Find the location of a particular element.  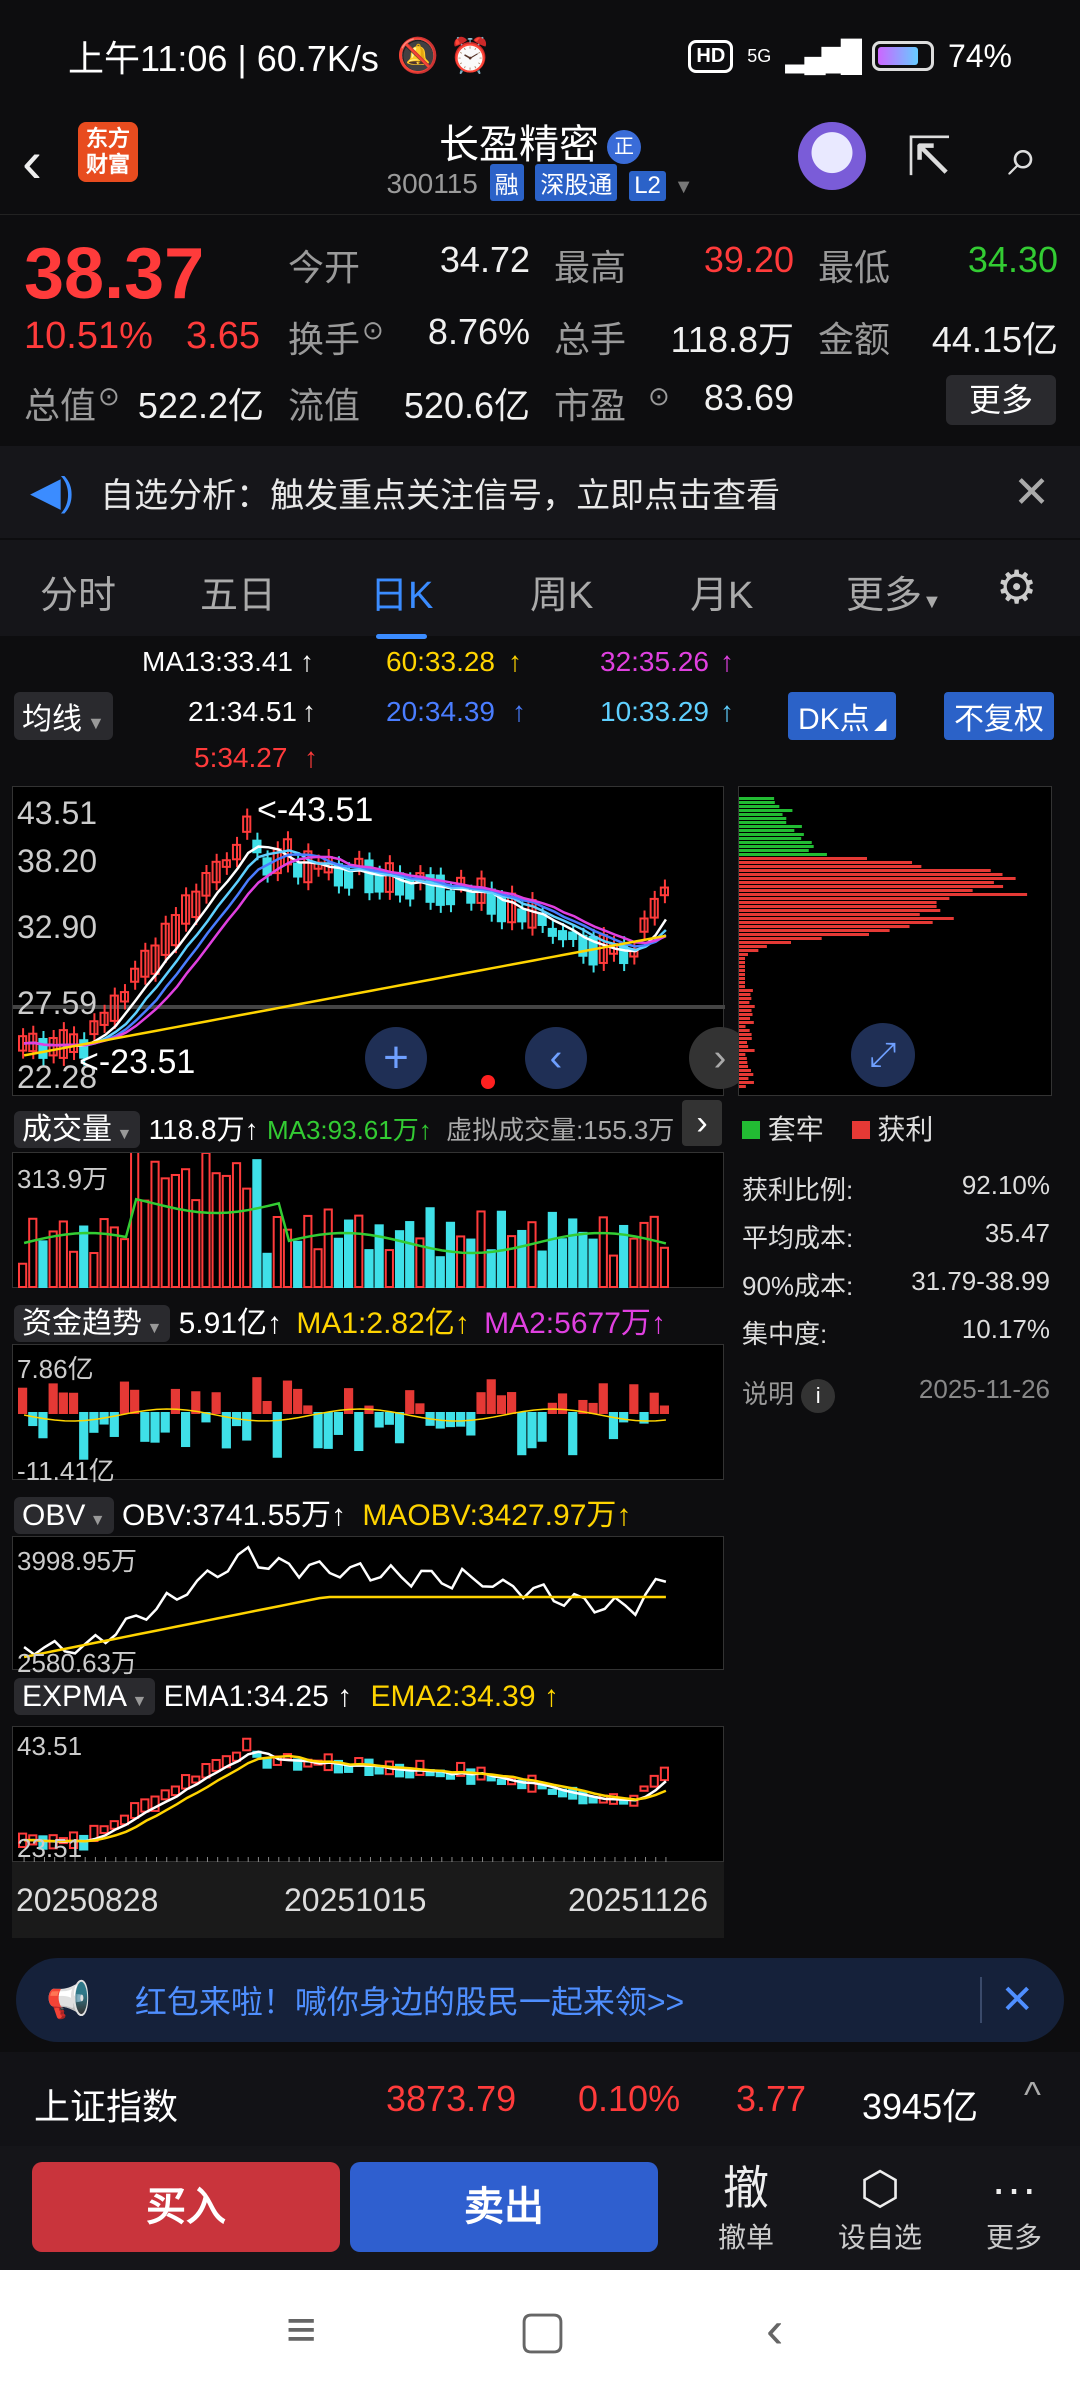

no-adjust-button: 不复权 is located at coordinates (999, 716).